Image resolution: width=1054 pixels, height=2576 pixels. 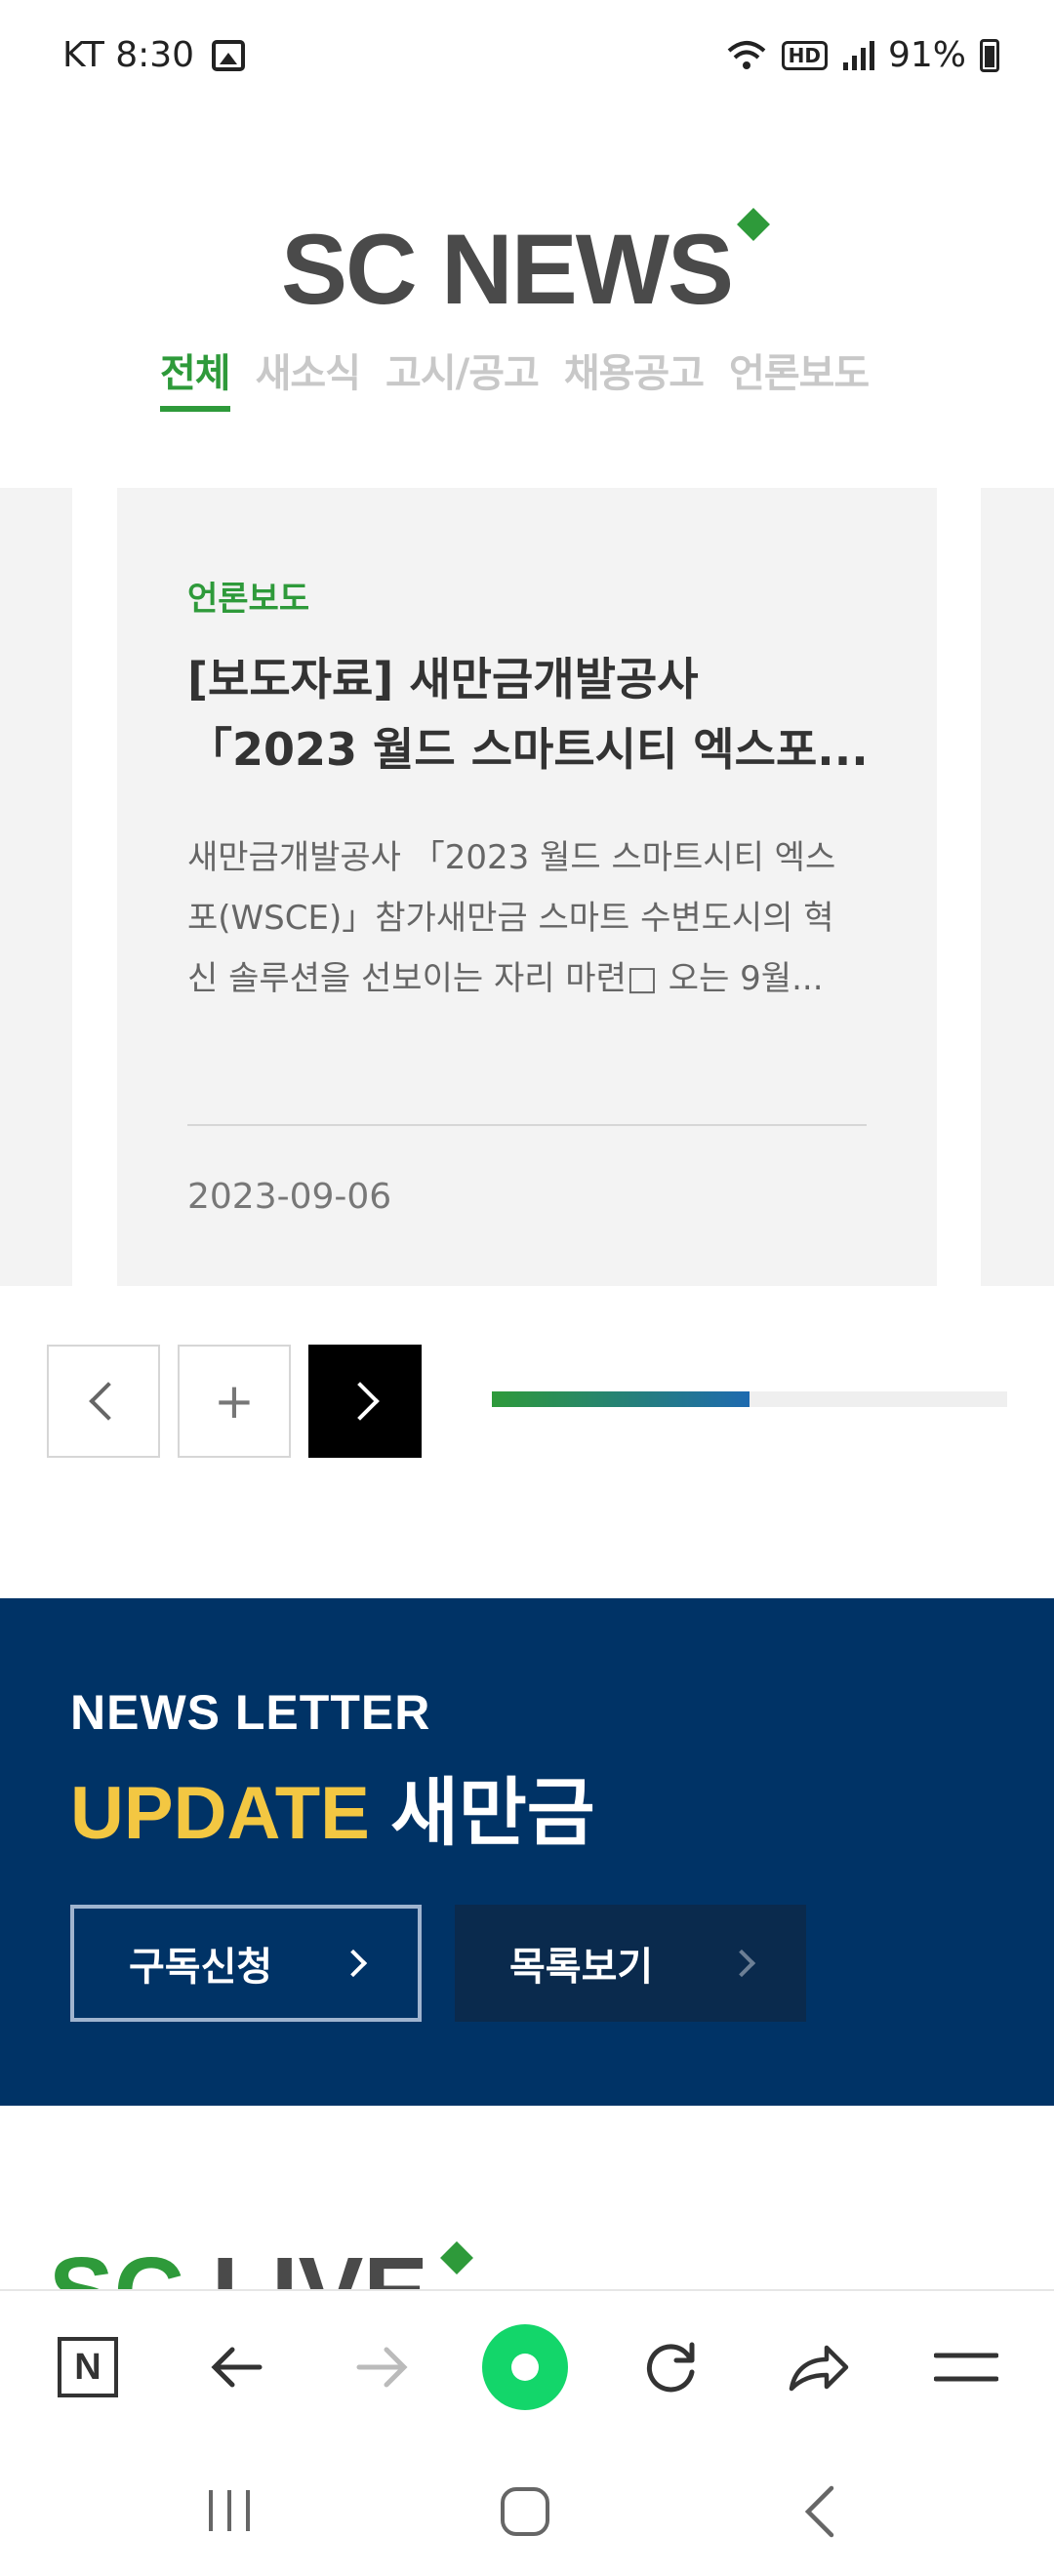 I want to click on carousel-progress-fill, so click(x=621, y=1399).